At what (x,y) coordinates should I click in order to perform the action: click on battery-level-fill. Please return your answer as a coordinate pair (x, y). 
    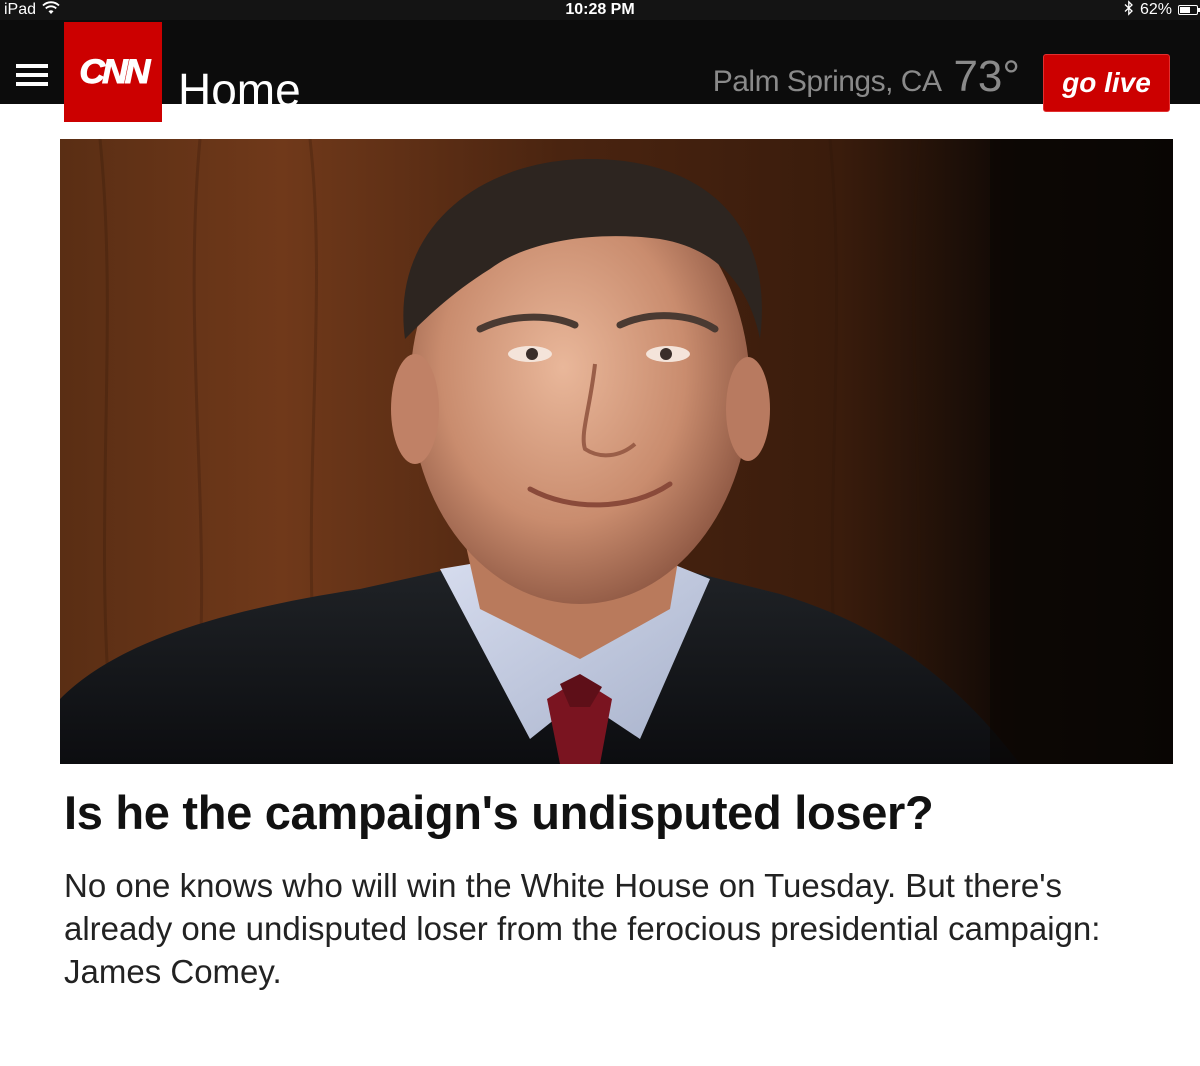
    Looking at the image, I should click on (1185, 10).